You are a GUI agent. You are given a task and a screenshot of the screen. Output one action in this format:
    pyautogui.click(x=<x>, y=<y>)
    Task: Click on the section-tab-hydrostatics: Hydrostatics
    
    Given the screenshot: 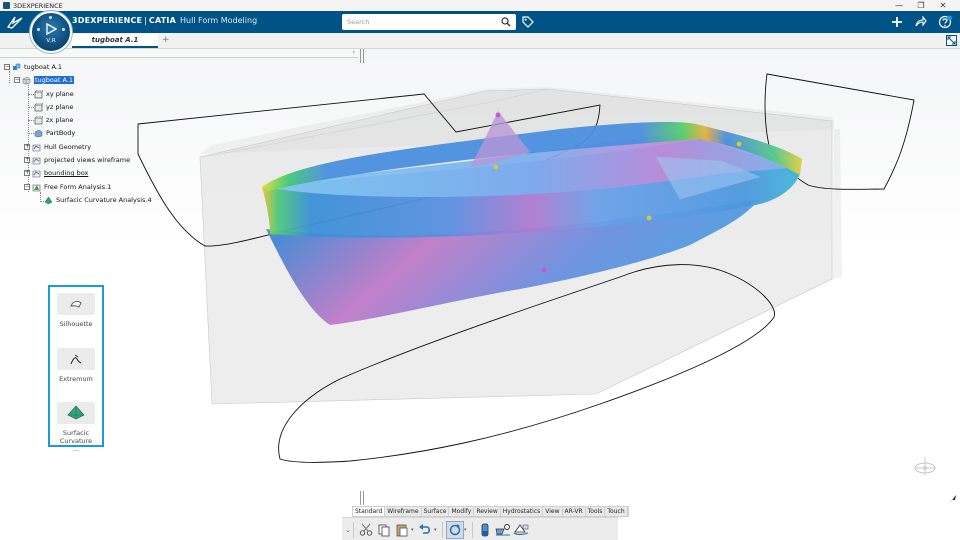 What is the action you would take?
    pyautogui.click(x=522, y=511)
    